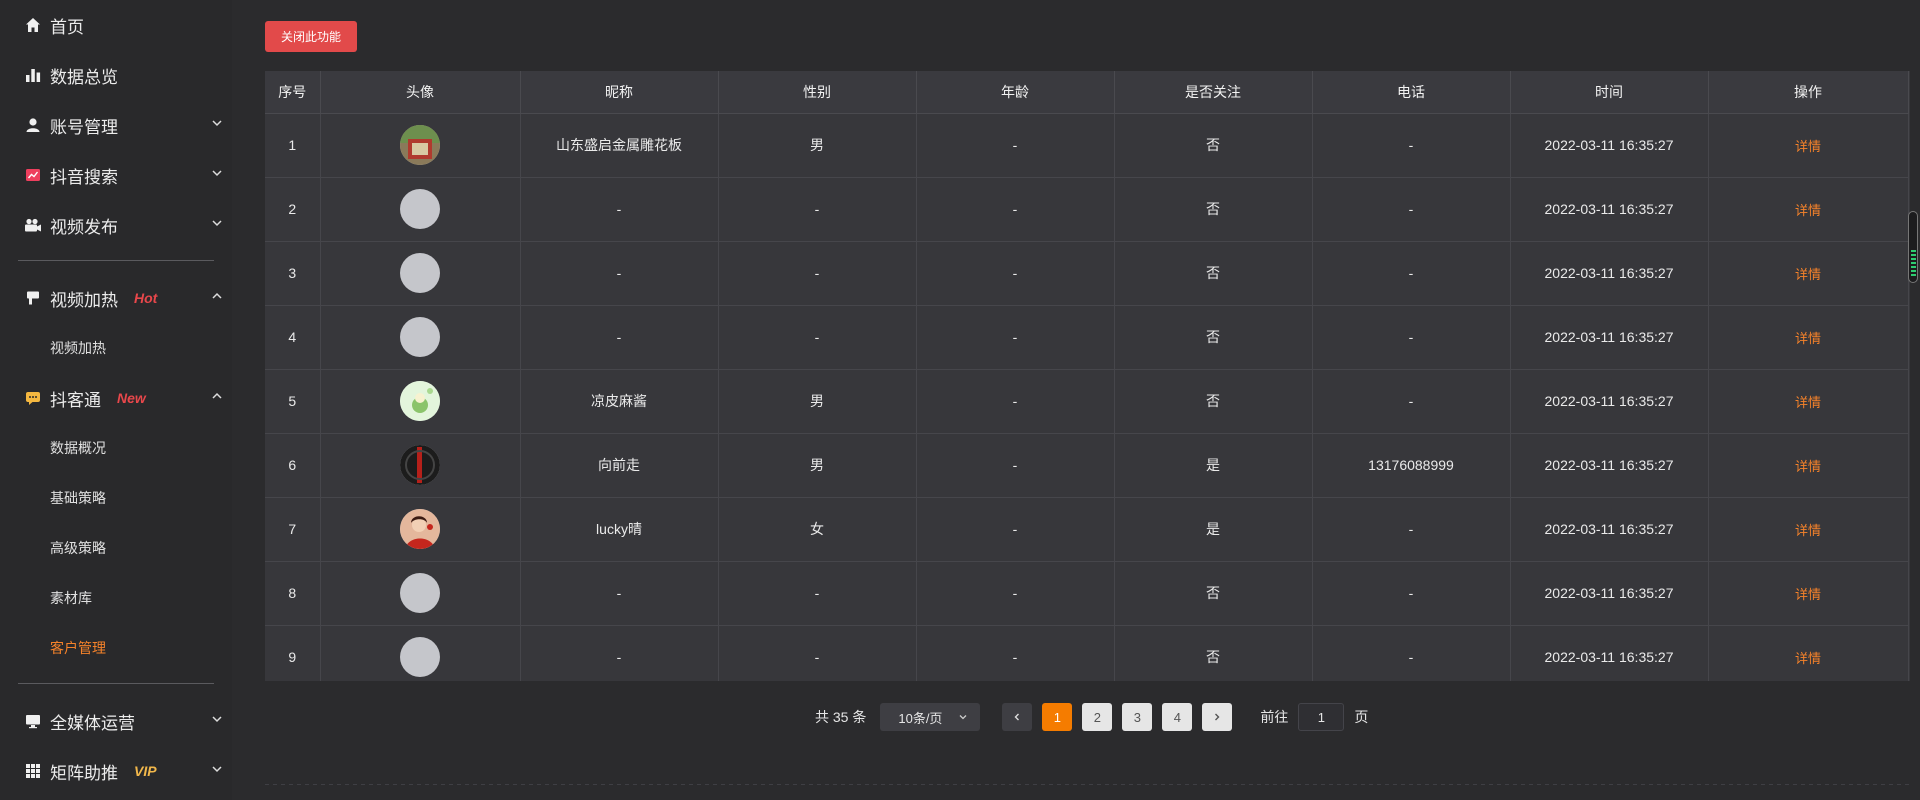 The image size is (1920, 800). What do you see at coordinates (293, 401) in the screenshot?
I see `row-number: 5` at bounding box center [293, 401].